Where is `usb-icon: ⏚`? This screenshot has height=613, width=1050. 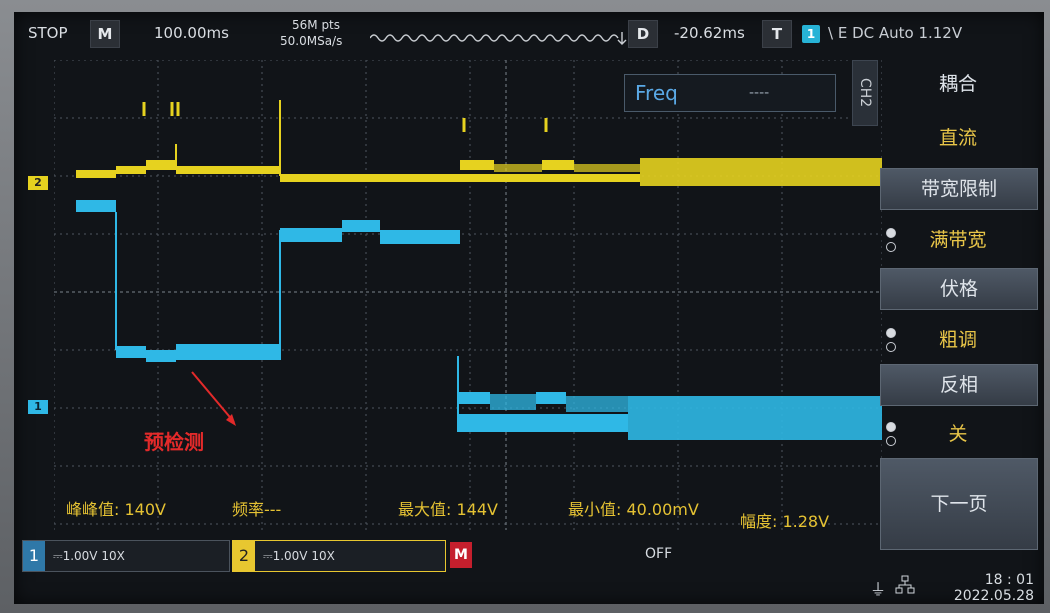
usb-icon: ⏚ is located at coordinates (878, 589).